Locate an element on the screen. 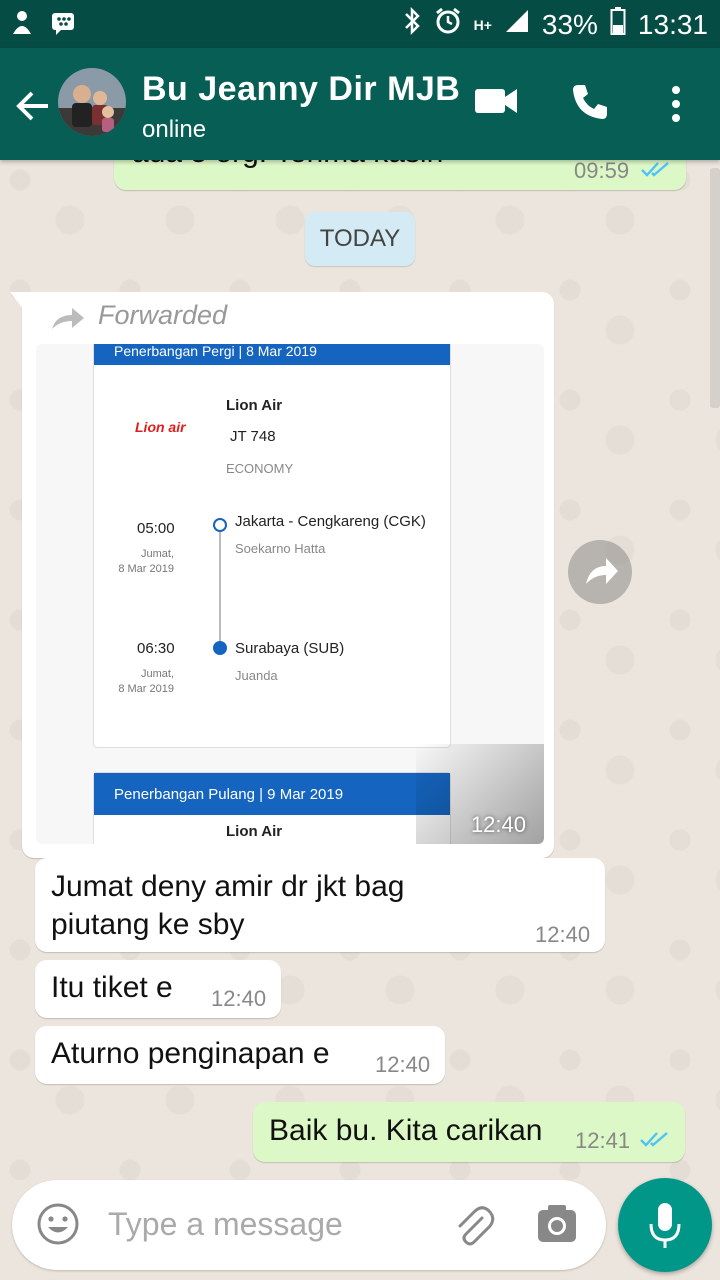 Image resolution: width=720 pixels, height=1280 pixels. avatar is located at coordinates (92, 102).